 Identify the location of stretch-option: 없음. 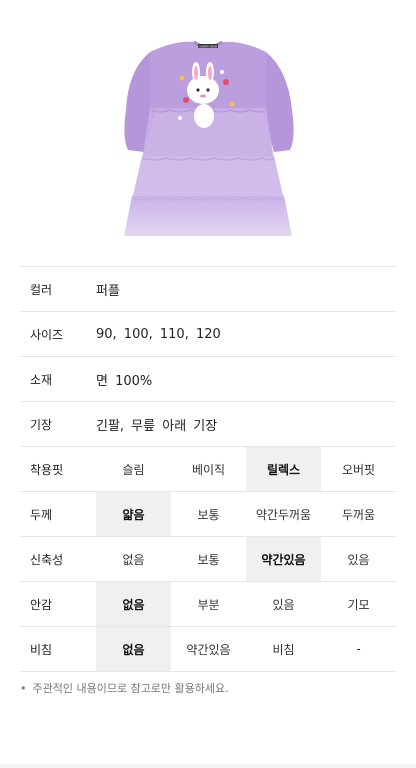
(133, 559).